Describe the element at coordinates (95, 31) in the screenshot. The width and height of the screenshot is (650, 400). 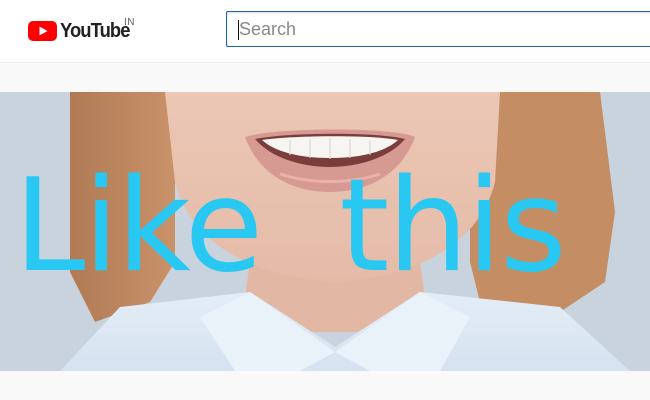
I see `logo-wordmark: YouTube` at that location.